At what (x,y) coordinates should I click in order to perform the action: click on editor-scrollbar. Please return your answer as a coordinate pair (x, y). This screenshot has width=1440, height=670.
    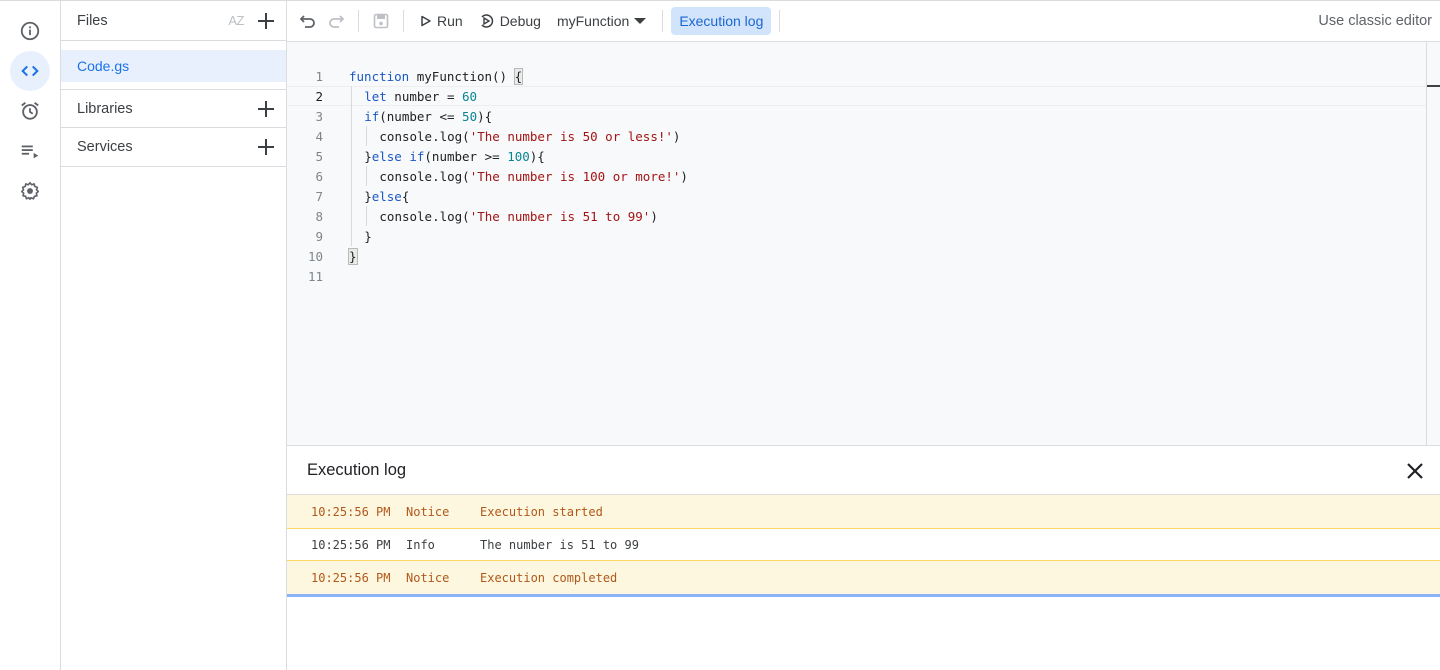
    Looking at the image, I should click on (1426, 243).